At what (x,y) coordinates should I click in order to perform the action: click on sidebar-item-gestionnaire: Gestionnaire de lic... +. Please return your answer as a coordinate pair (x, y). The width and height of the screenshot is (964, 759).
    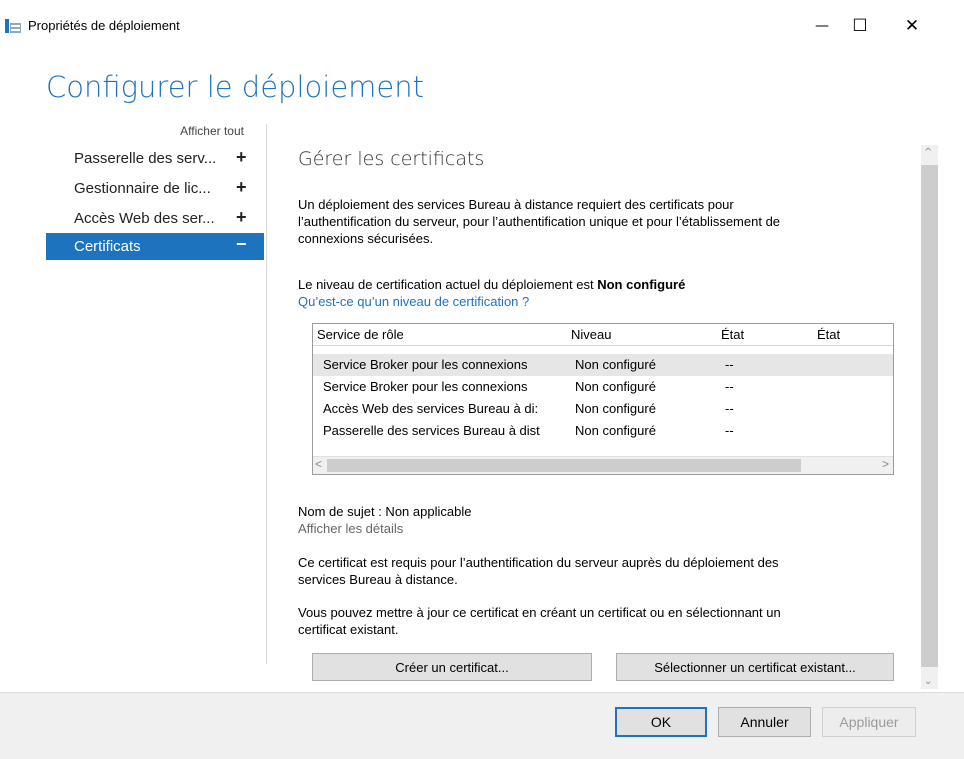
    Looking at the image, I should click on (155, 189).